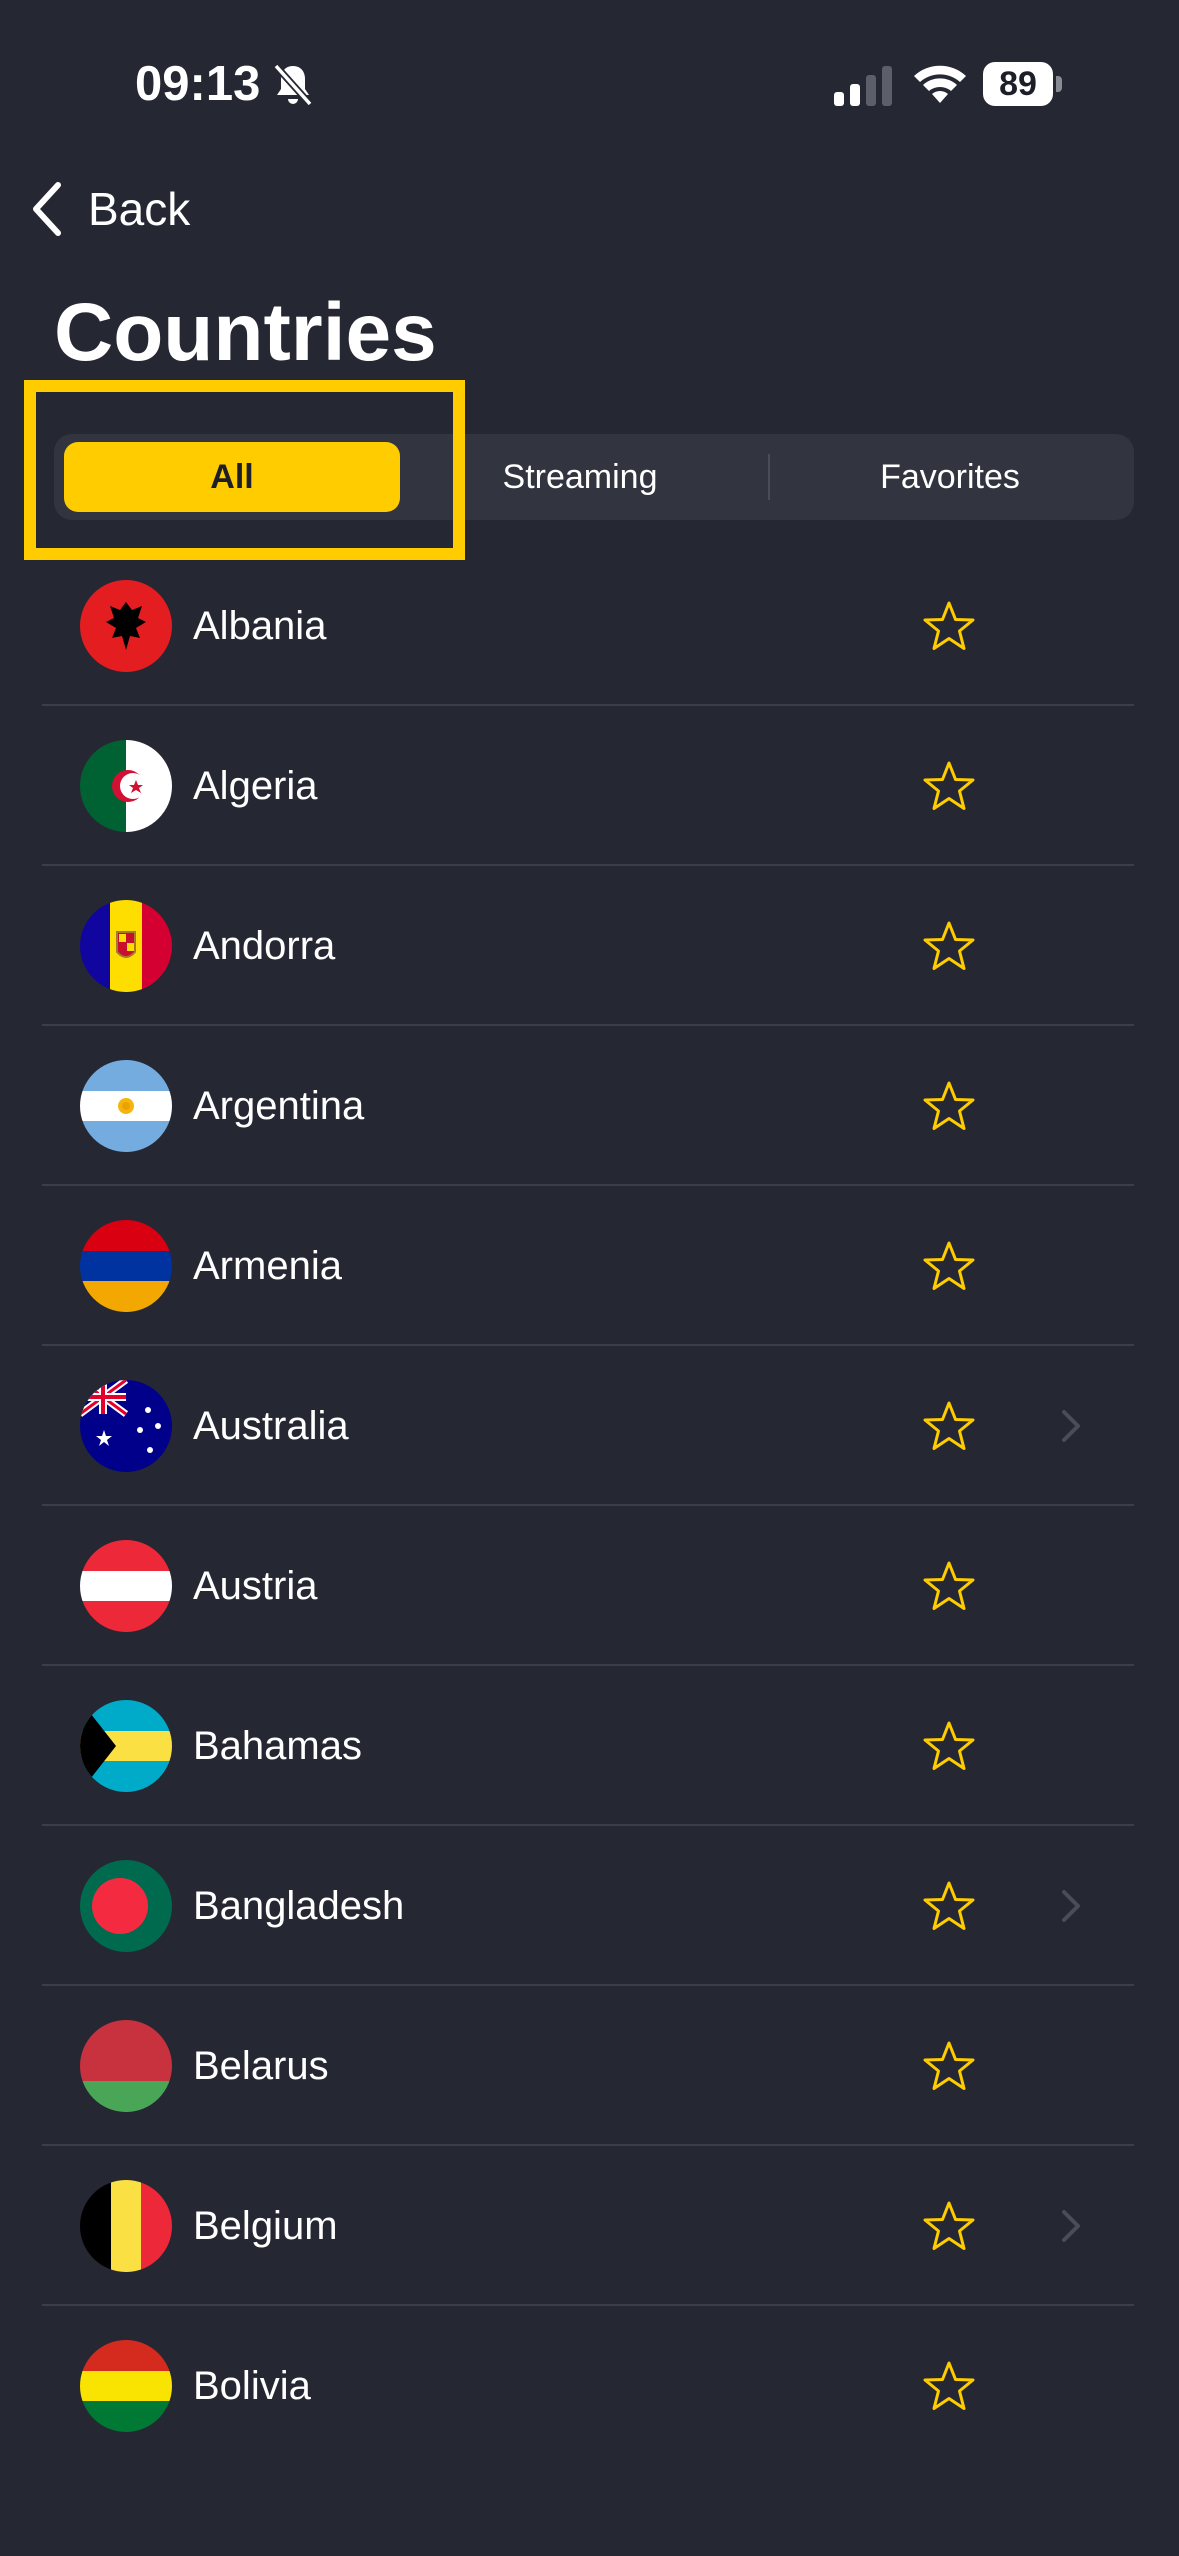 The width and height of the screenshot is (1179, 2556). Describe the element at coordinates (126, 2066) in the screenshot. I see `belarus-flag-icon` at that location.